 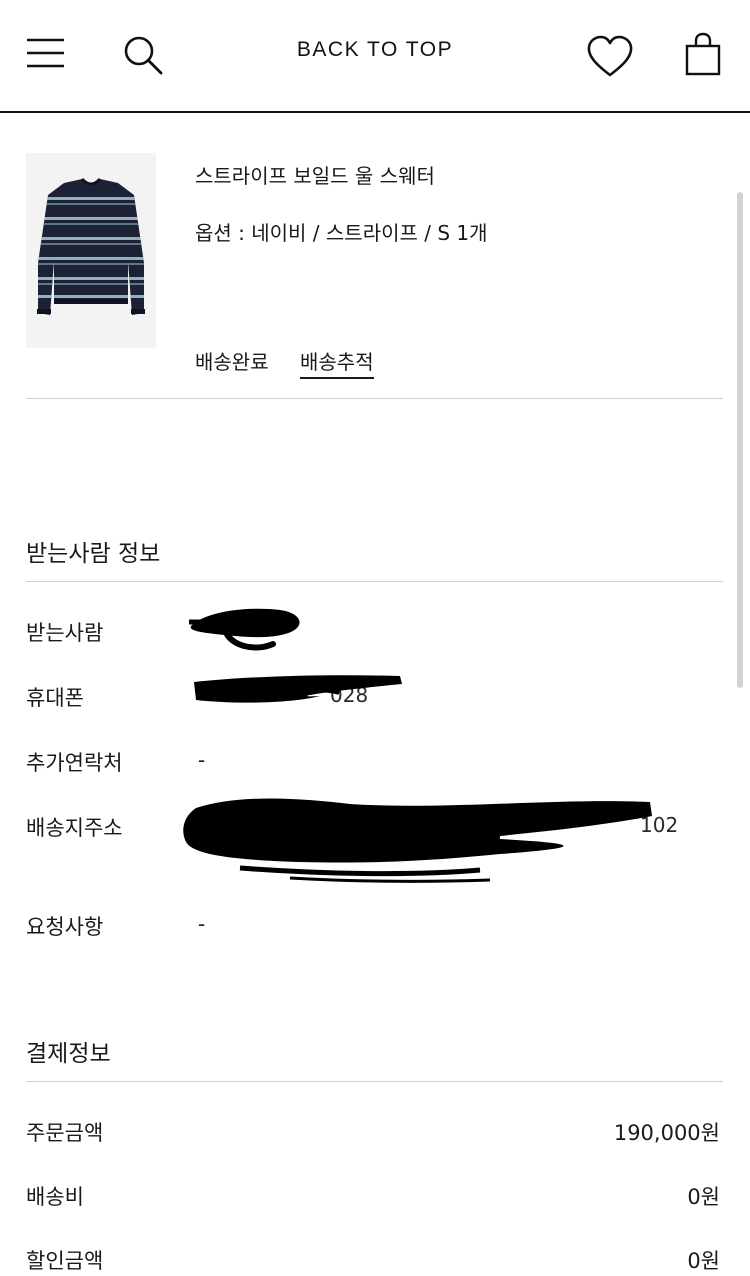 I want to click on recipient-name-label: 받는사람, so click(x=65, y=633).